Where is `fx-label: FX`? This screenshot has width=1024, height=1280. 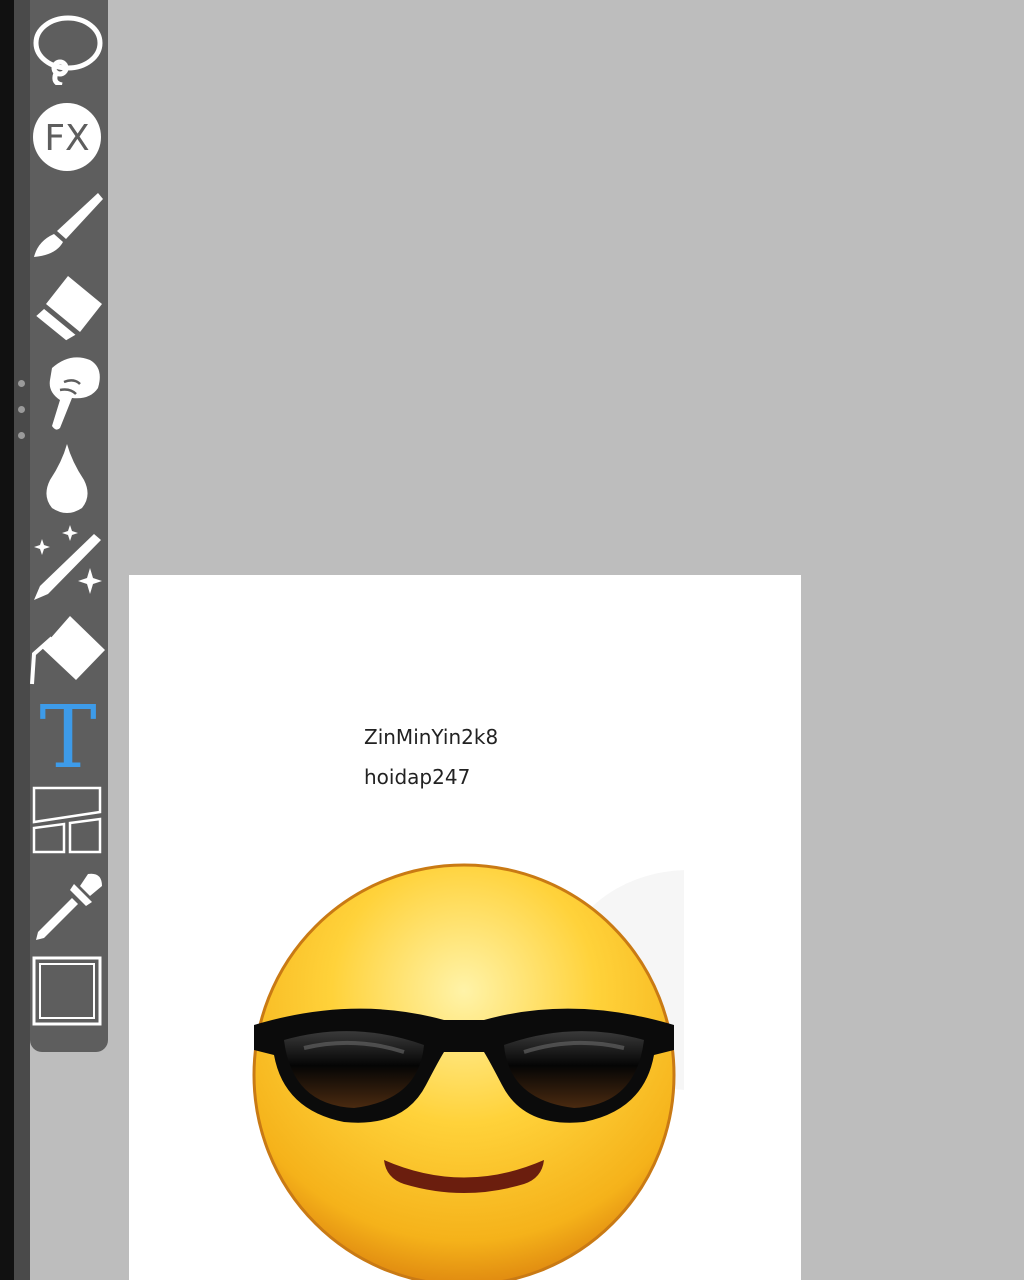
fx-label: FX is located at coordinates (66, 138).